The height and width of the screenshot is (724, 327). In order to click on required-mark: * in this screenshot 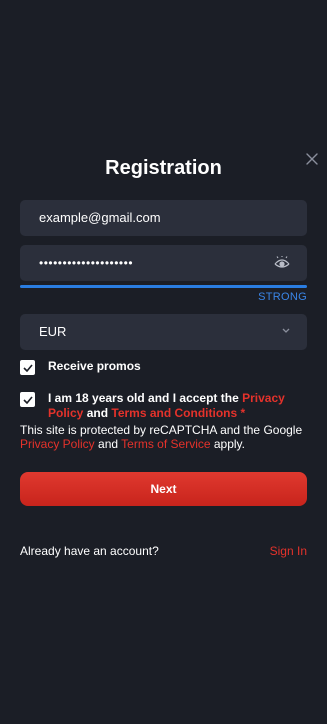, I will do `click(241, 413)`.